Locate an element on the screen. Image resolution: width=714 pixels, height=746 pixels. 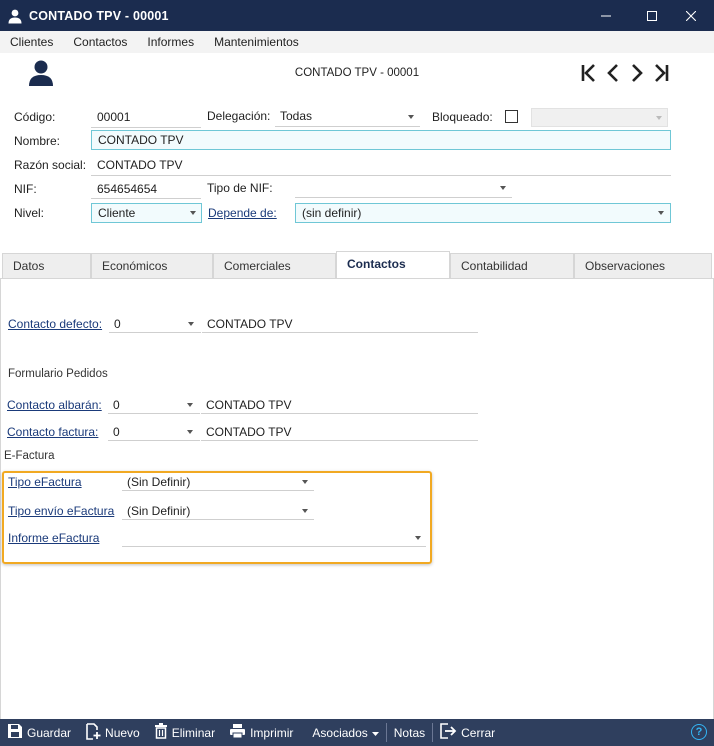
nombre-input: CONTADO TPV is located at coordinates (381, 140).